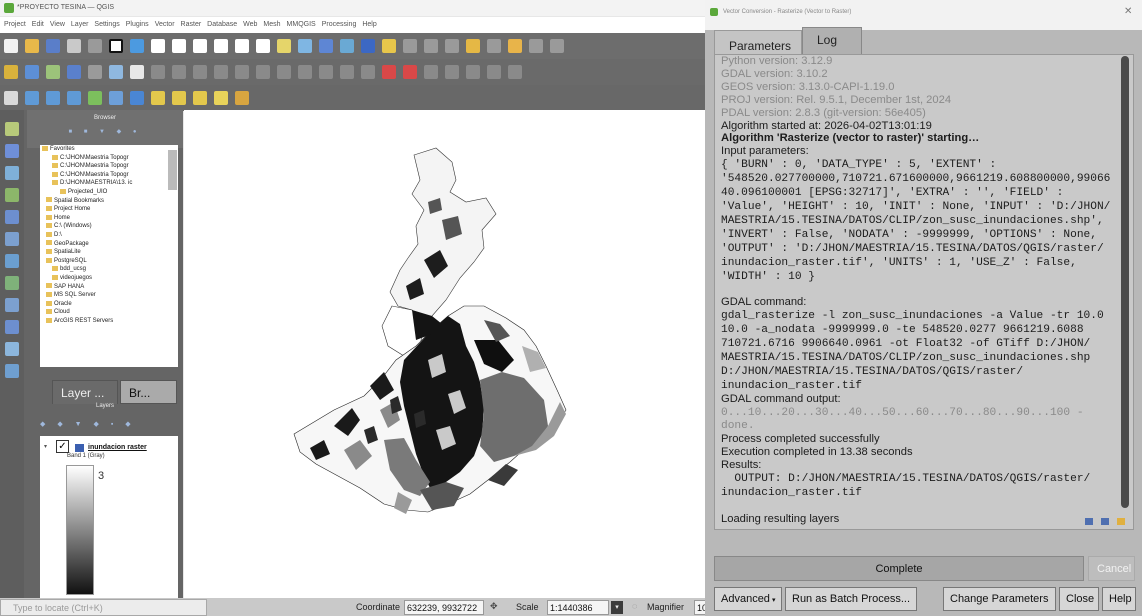 The height and width of the screenshot is (616, 1142). What do you see at coordinates (12, 371) in the screenshot?
I see `add-point-cloud-icon` at bounding box center [12, 371].